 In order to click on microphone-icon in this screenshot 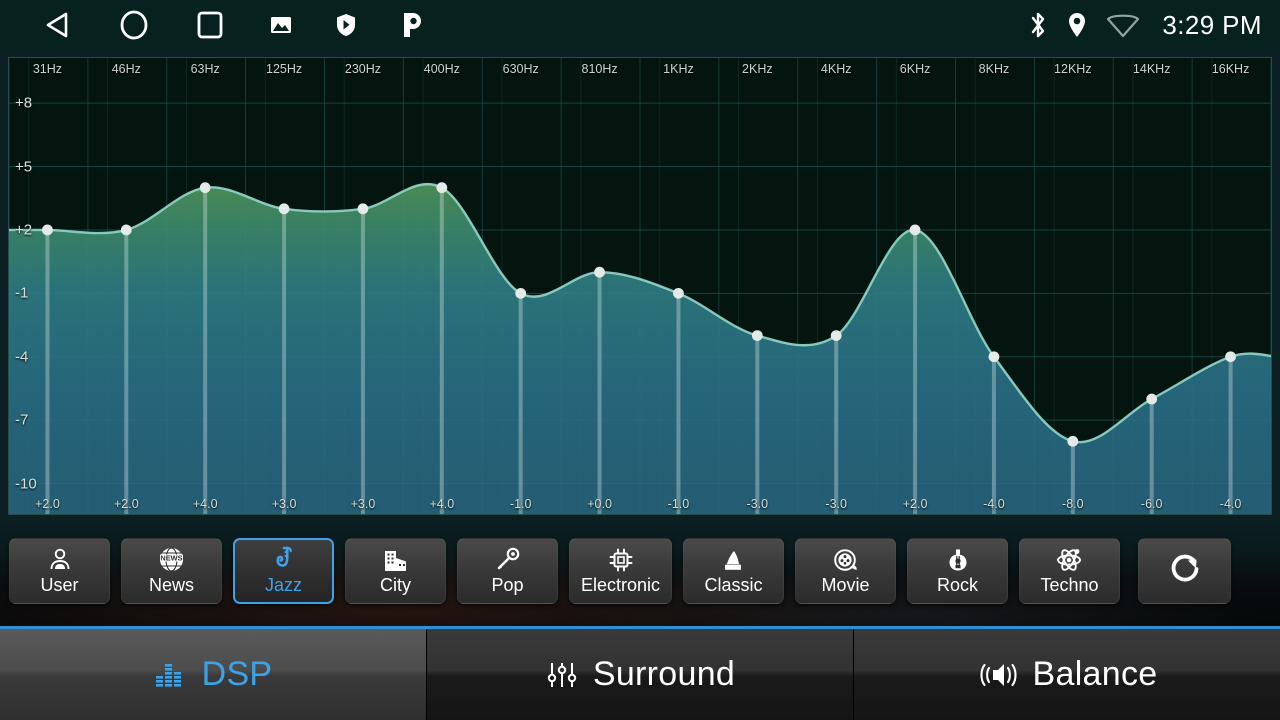, I will do `click(507, 560)`.